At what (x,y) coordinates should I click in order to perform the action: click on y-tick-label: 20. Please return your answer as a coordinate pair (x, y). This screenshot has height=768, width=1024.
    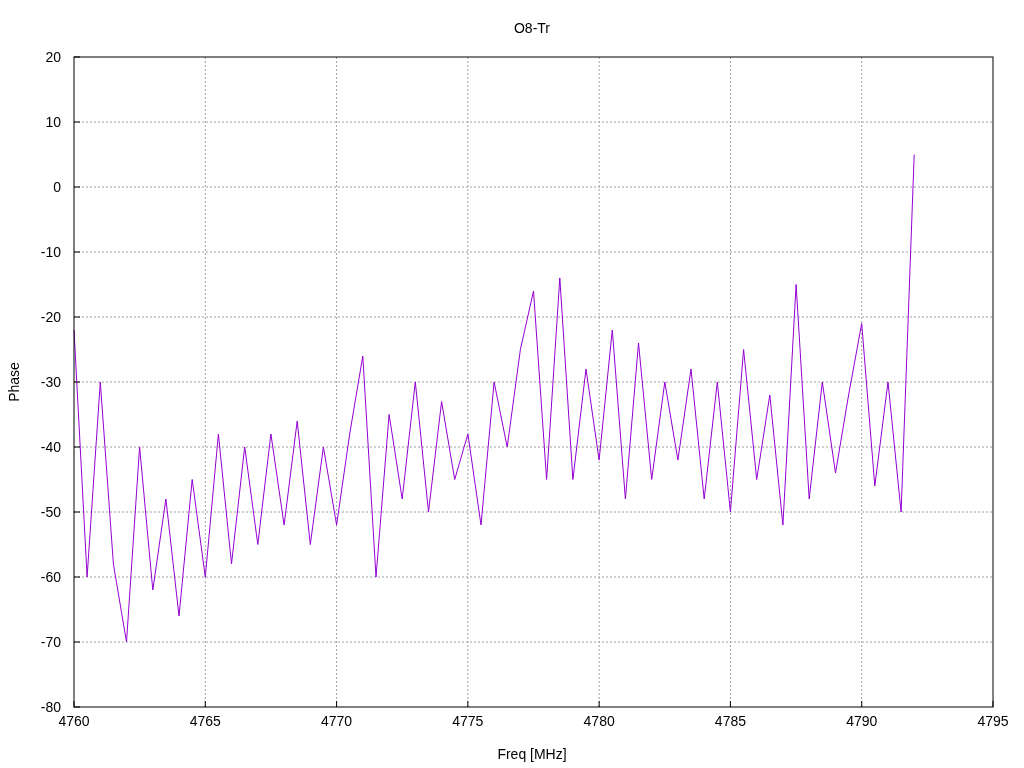
    Looking at the image, I should click on (53, 57).